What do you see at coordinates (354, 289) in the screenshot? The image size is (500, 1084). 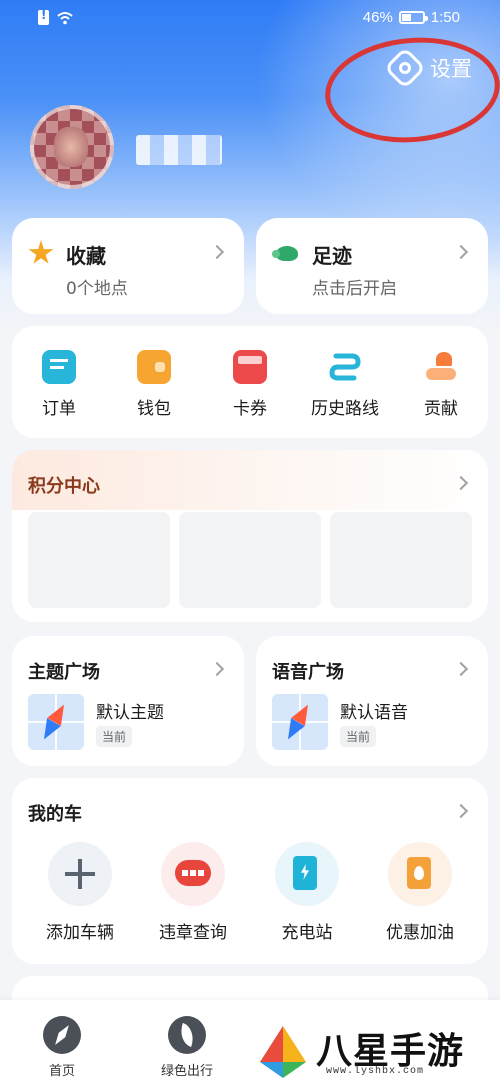 I see `footprints-subtitle: 点击后开启` at bounding box center [354, 289].